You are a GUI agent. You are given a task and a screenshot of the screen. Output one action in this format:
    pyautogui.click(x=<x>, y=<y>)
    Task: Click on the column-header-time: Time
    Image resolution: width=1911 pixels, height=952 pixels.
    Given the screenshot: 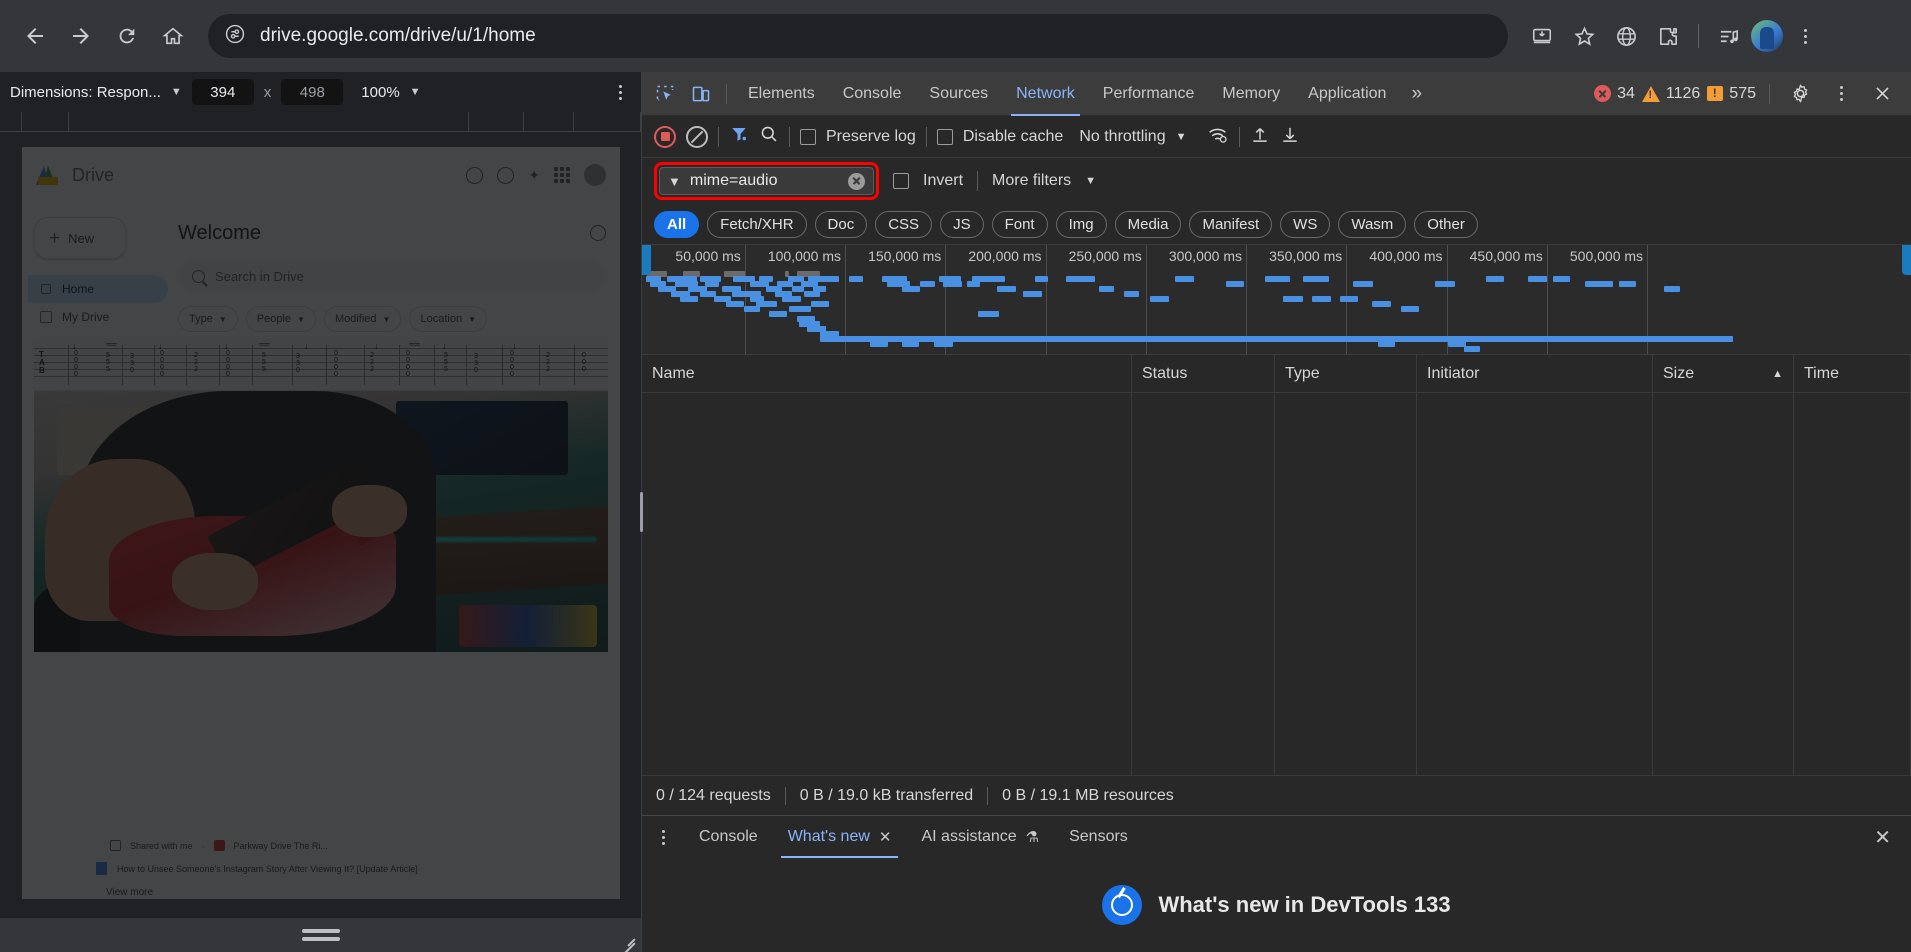 What is the action you would take?
    pyautogui.click(x=1852, y=373)
    